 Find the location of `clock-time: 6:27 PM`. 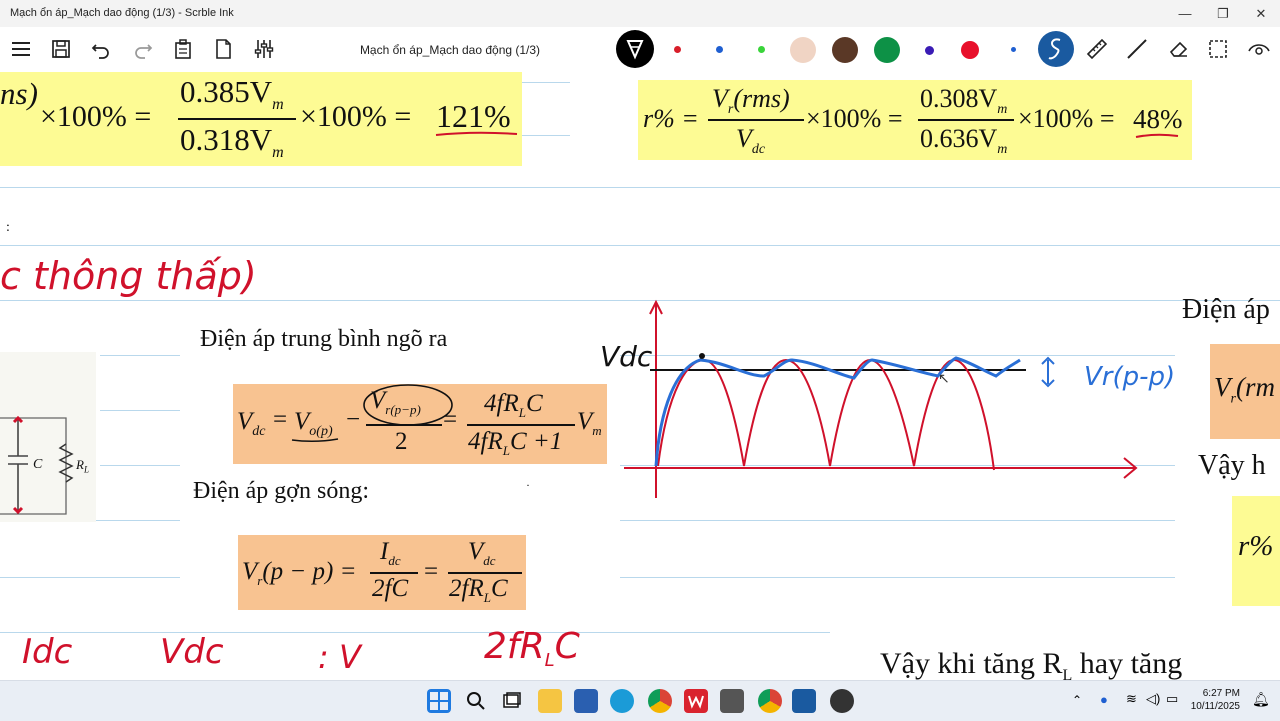

clock-time: 6:27 PM is located at coordinates (1221, 693).